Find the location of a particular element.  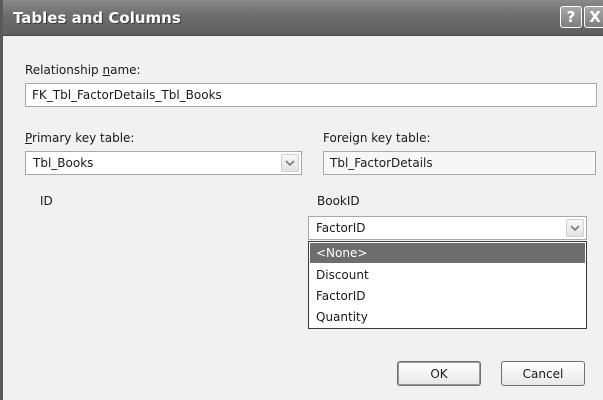

cancel-button: Cancel is located at coordinates (543, 373).